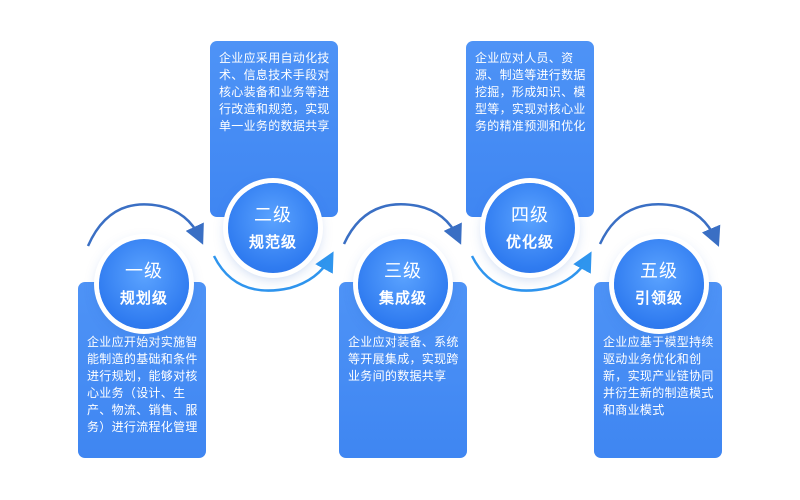  Describe the element at coordinates (658, 376) in the screenshot. I see `stage-5-description: 企业应基于模型持续驱动业务优化和创新，实现产业链协同并衍生新的制造模式和商业模式` at that location.